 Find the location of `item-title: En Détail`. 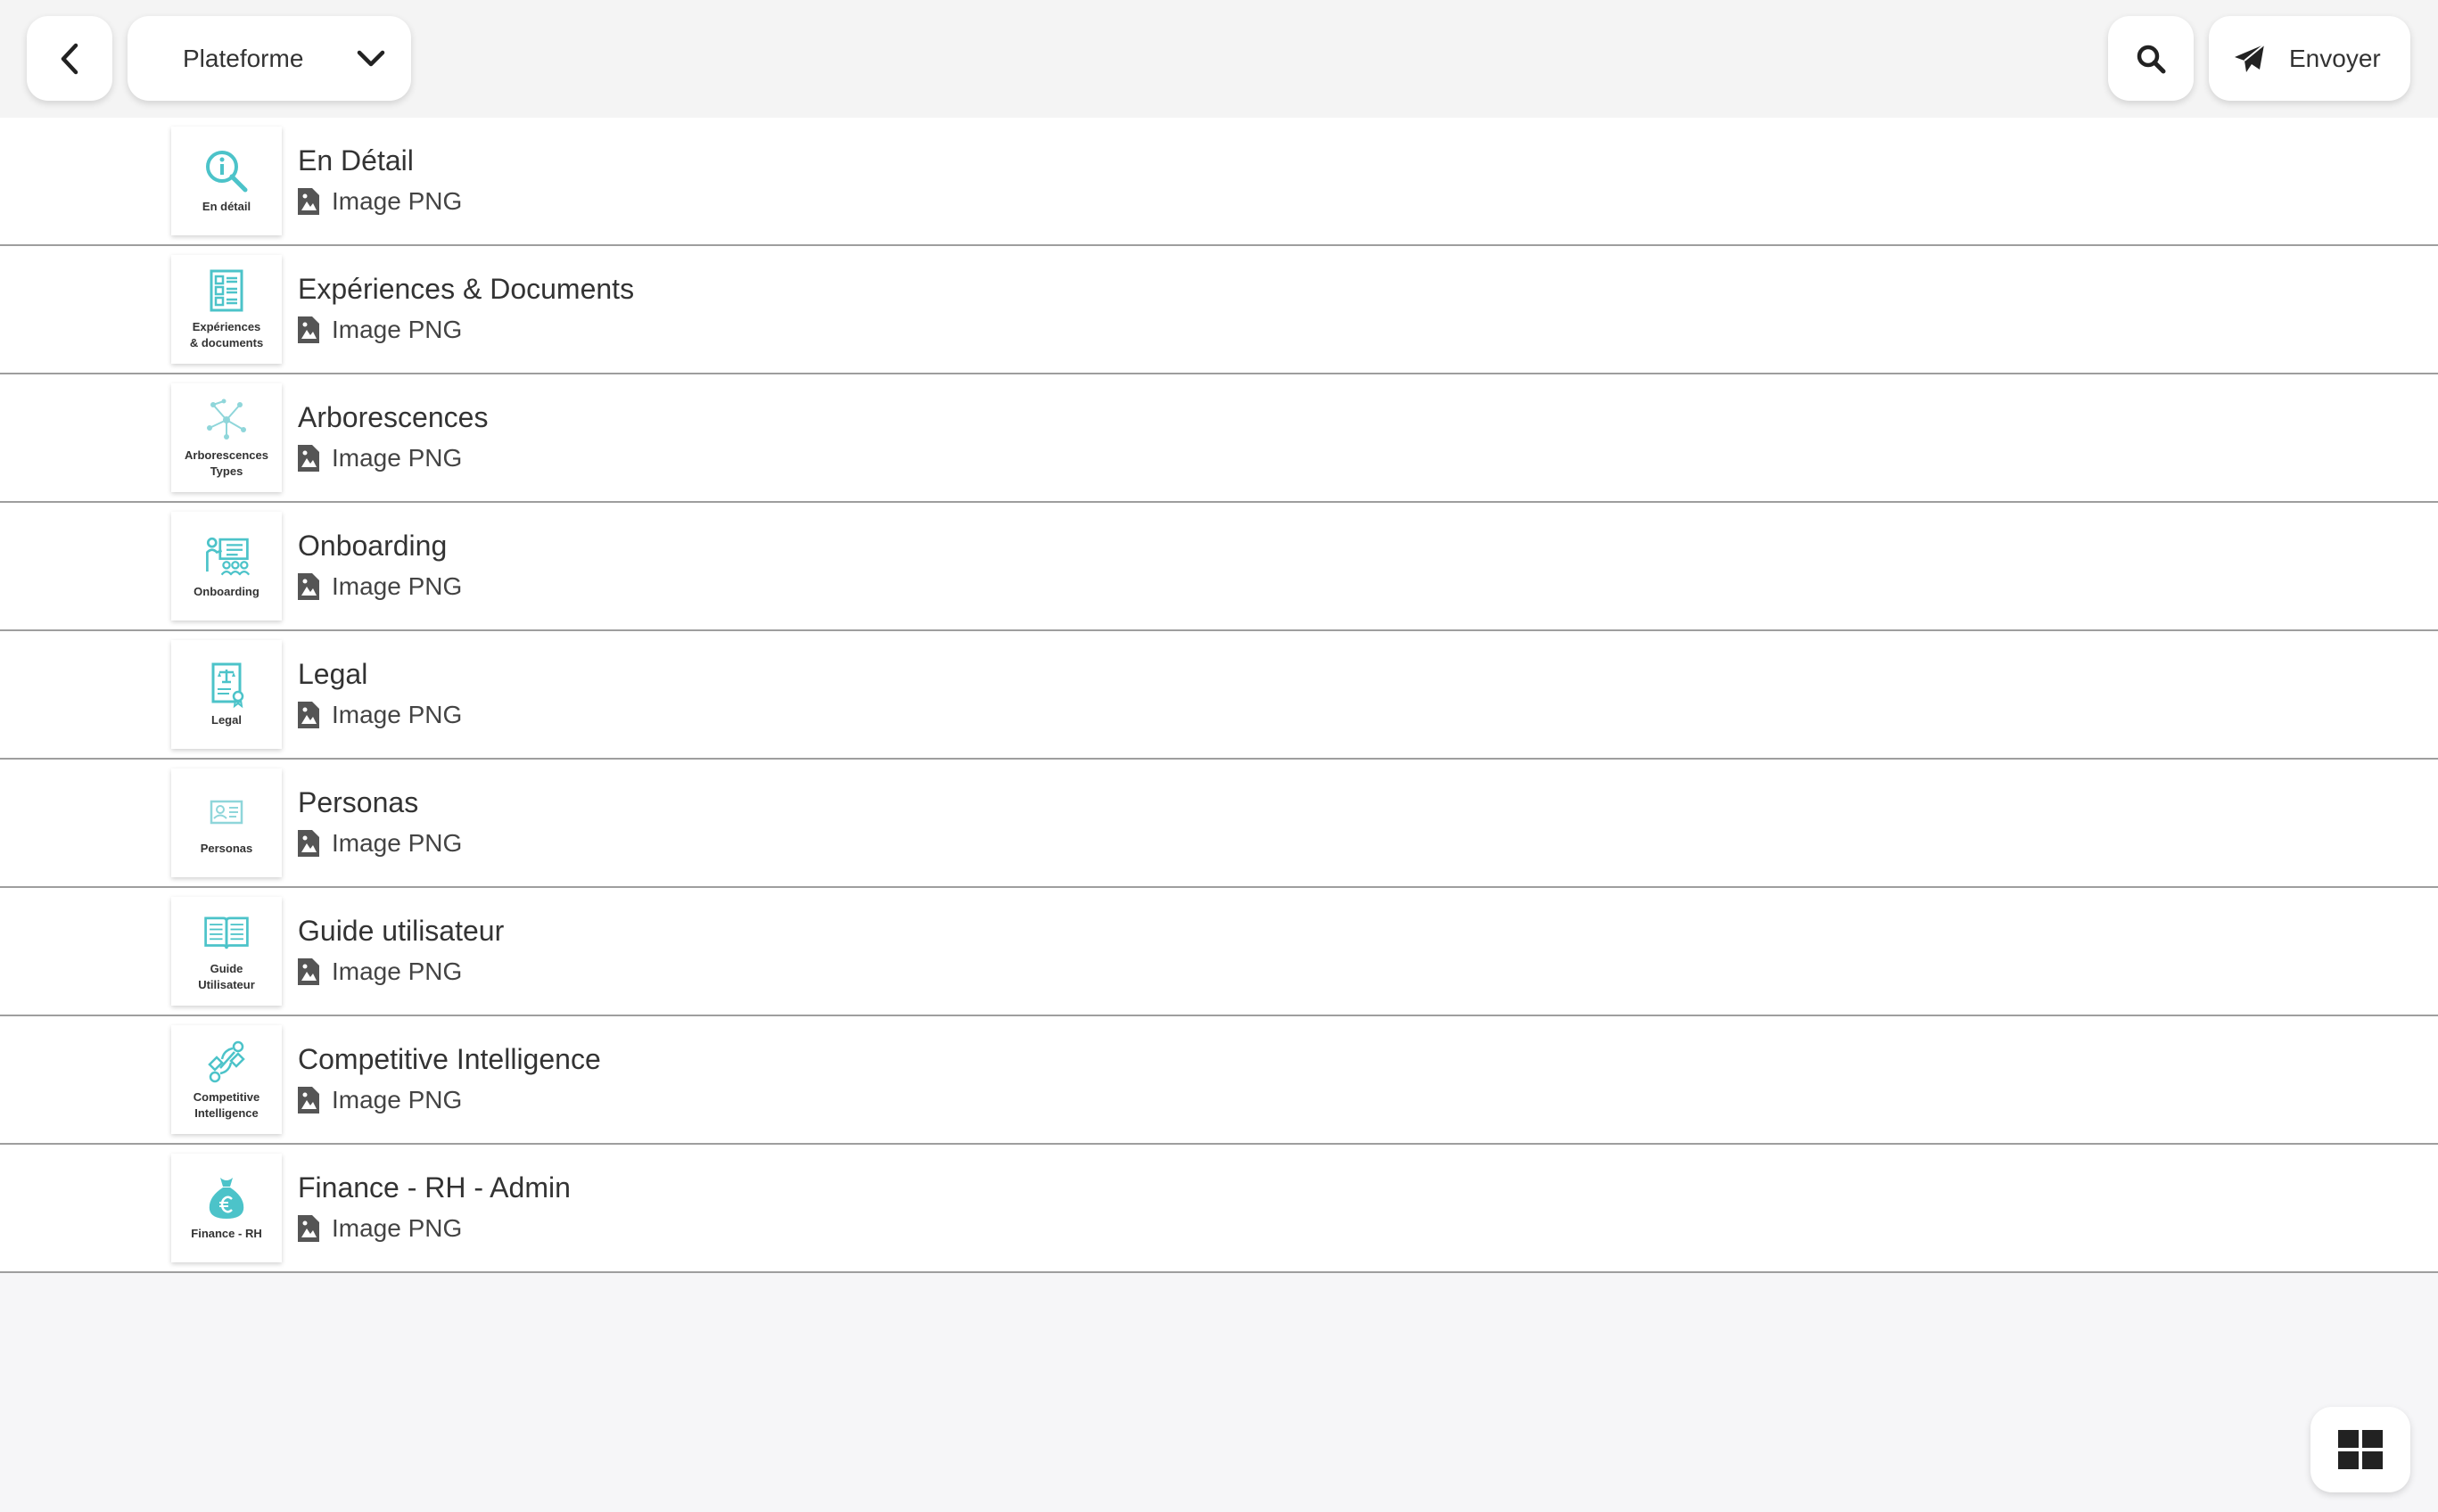

item-title: En Détail is located at coordinates (356, 160).